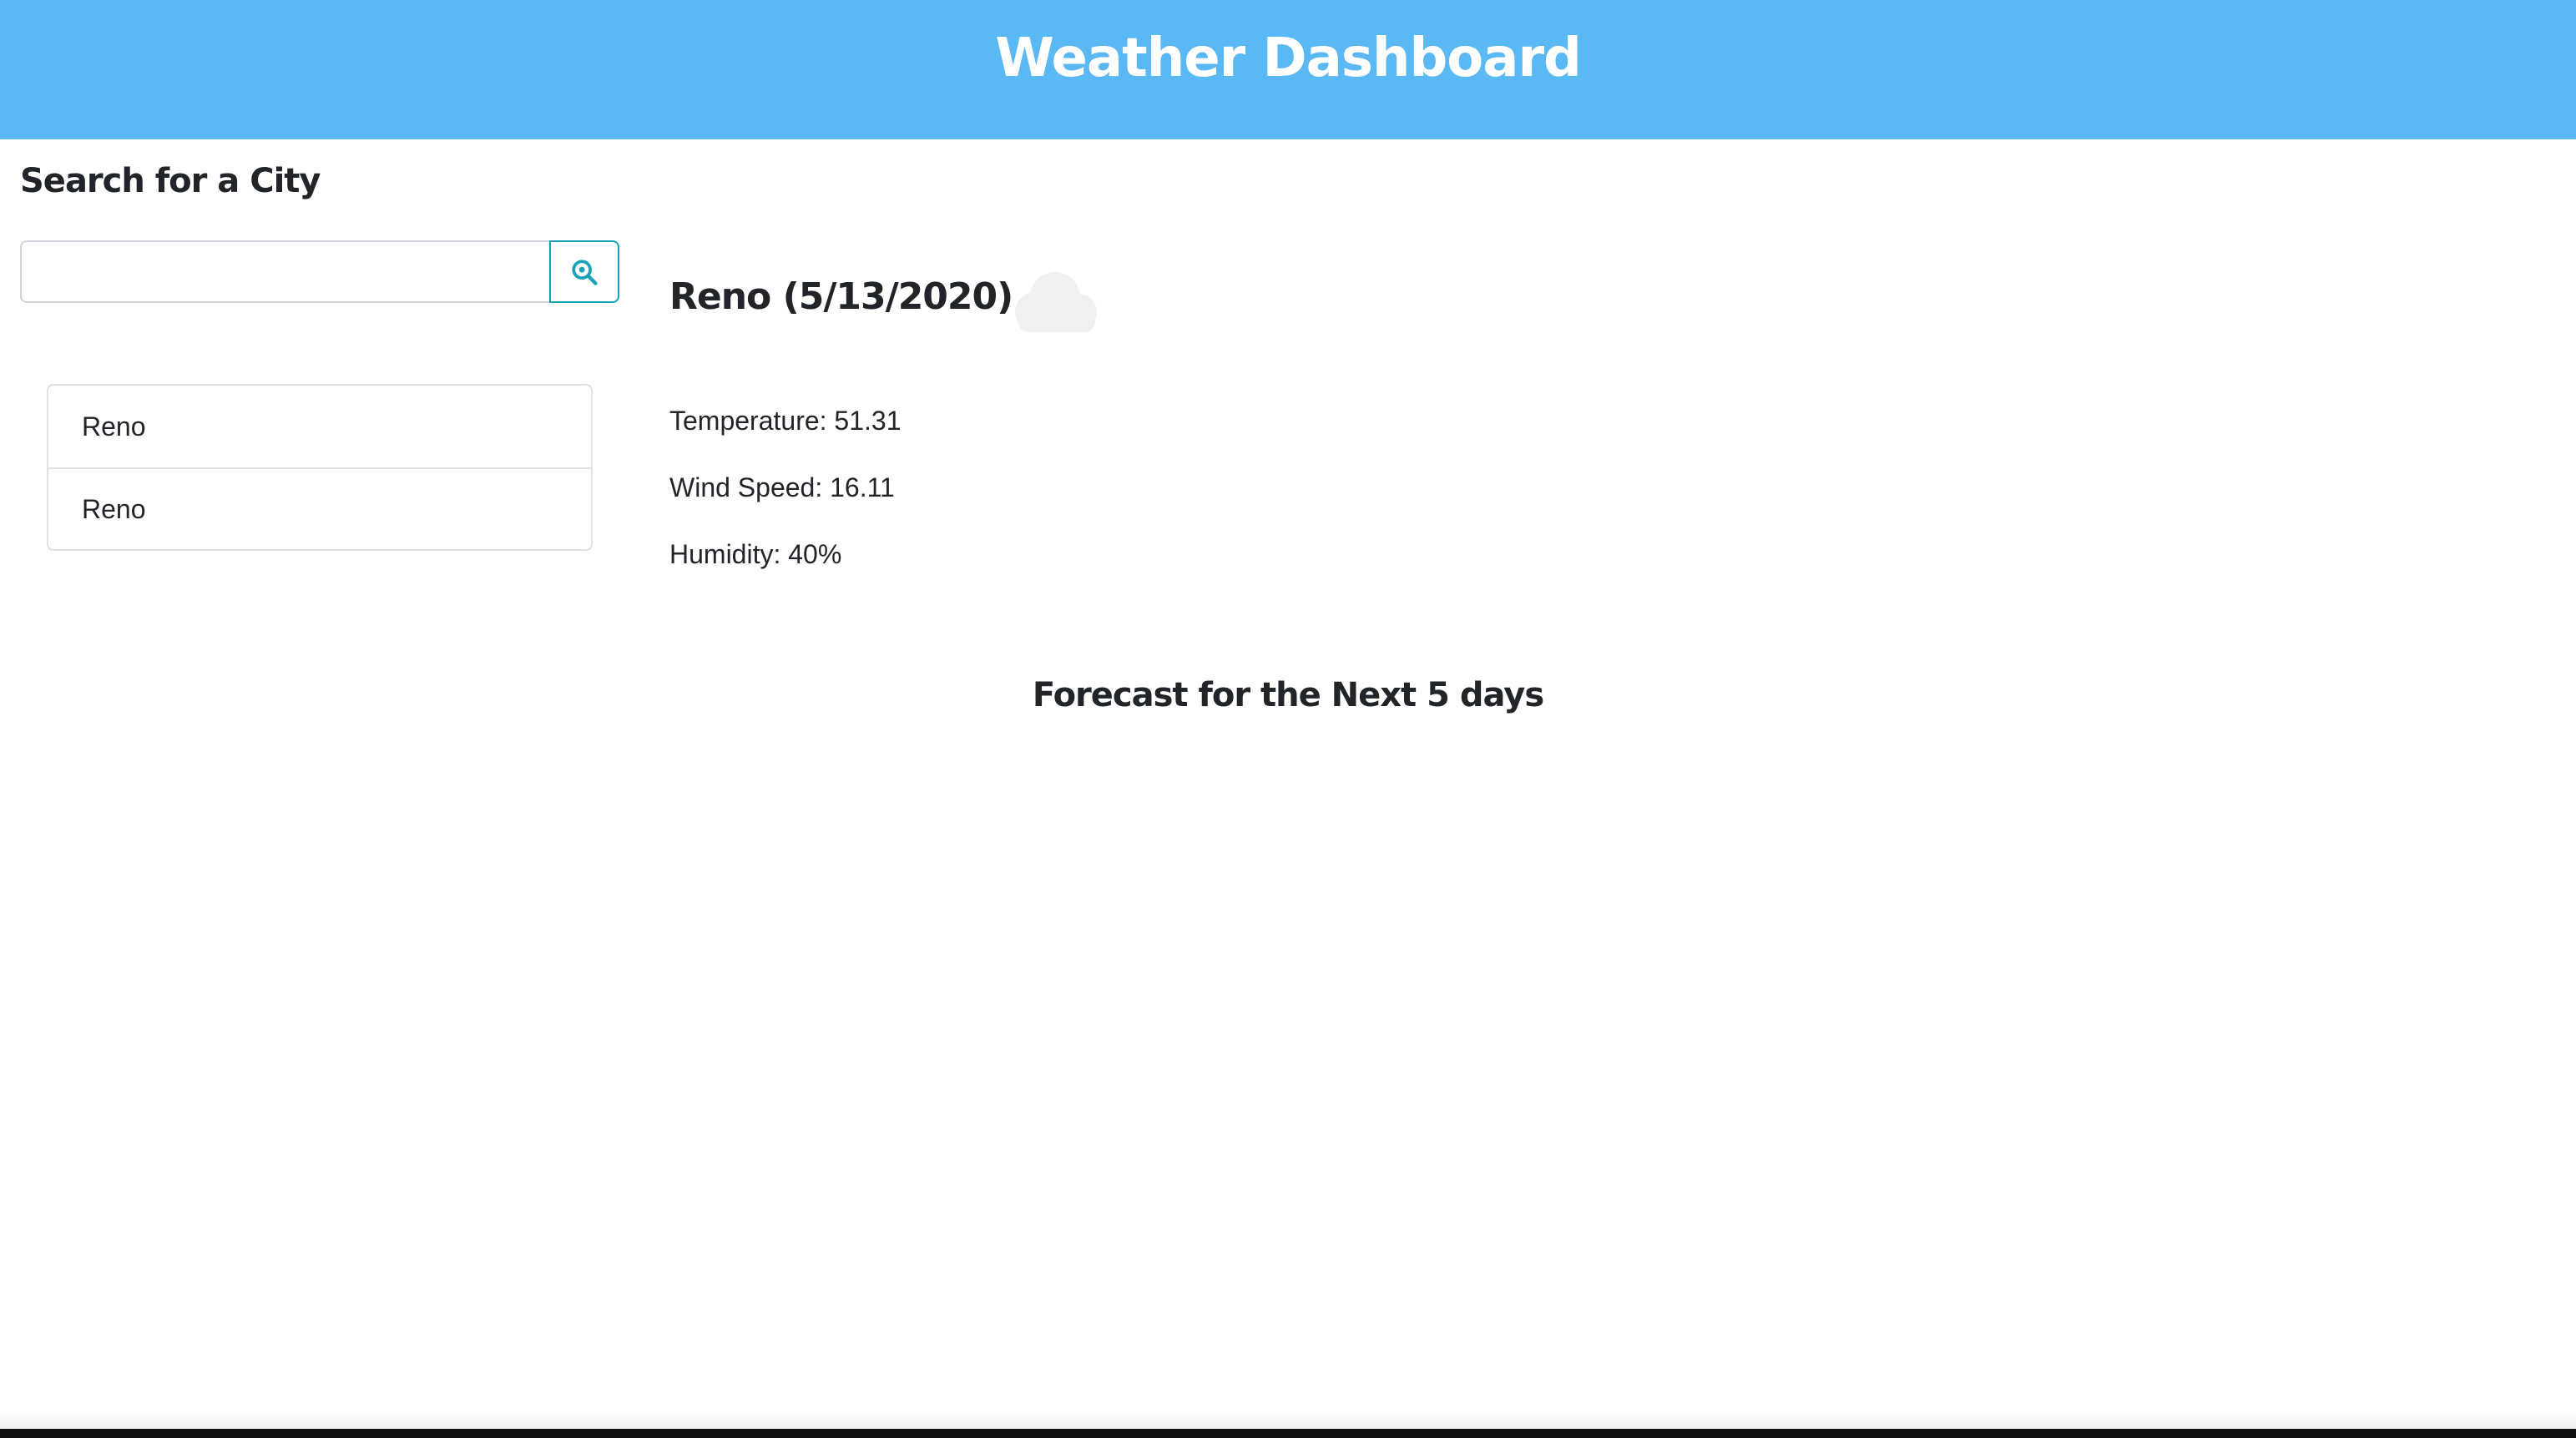  I want to click on search-icon, so click(585, 272).